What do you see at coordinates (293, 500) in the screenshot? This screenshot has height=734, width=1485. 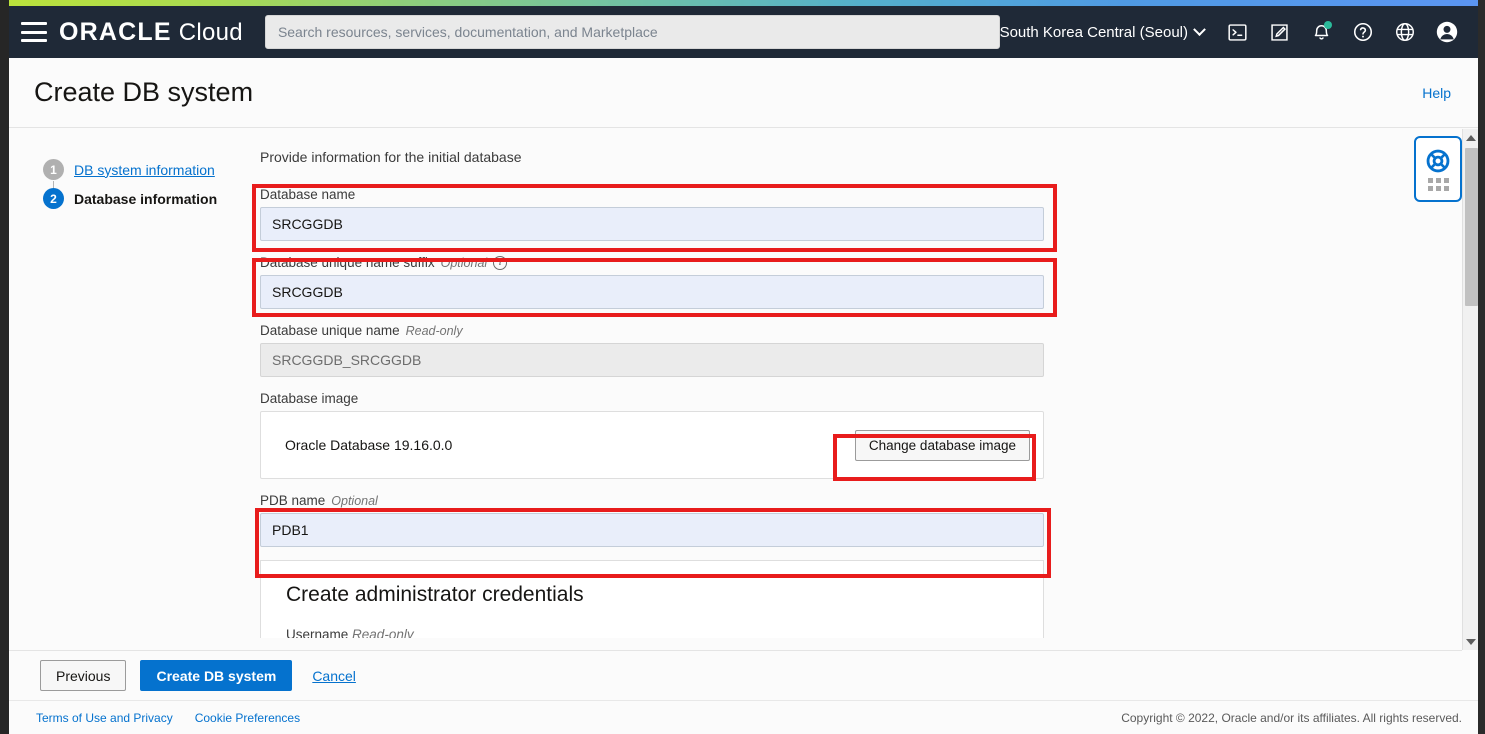 I see `field-label-text: PDB name` at bounding box center [293, 500].